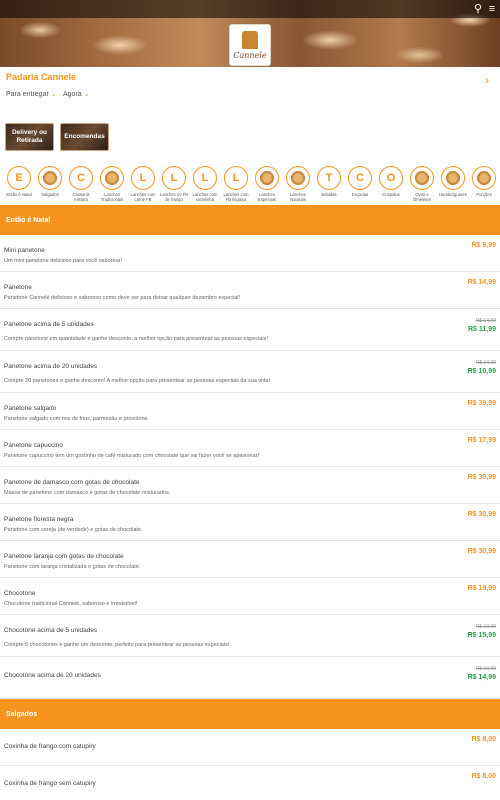 This screenshot has width=500, height=800. What do you see at coordinates (329, 194) in the screenshot?
I see `category-label: Bebidas` at bounding box center [329, 194].